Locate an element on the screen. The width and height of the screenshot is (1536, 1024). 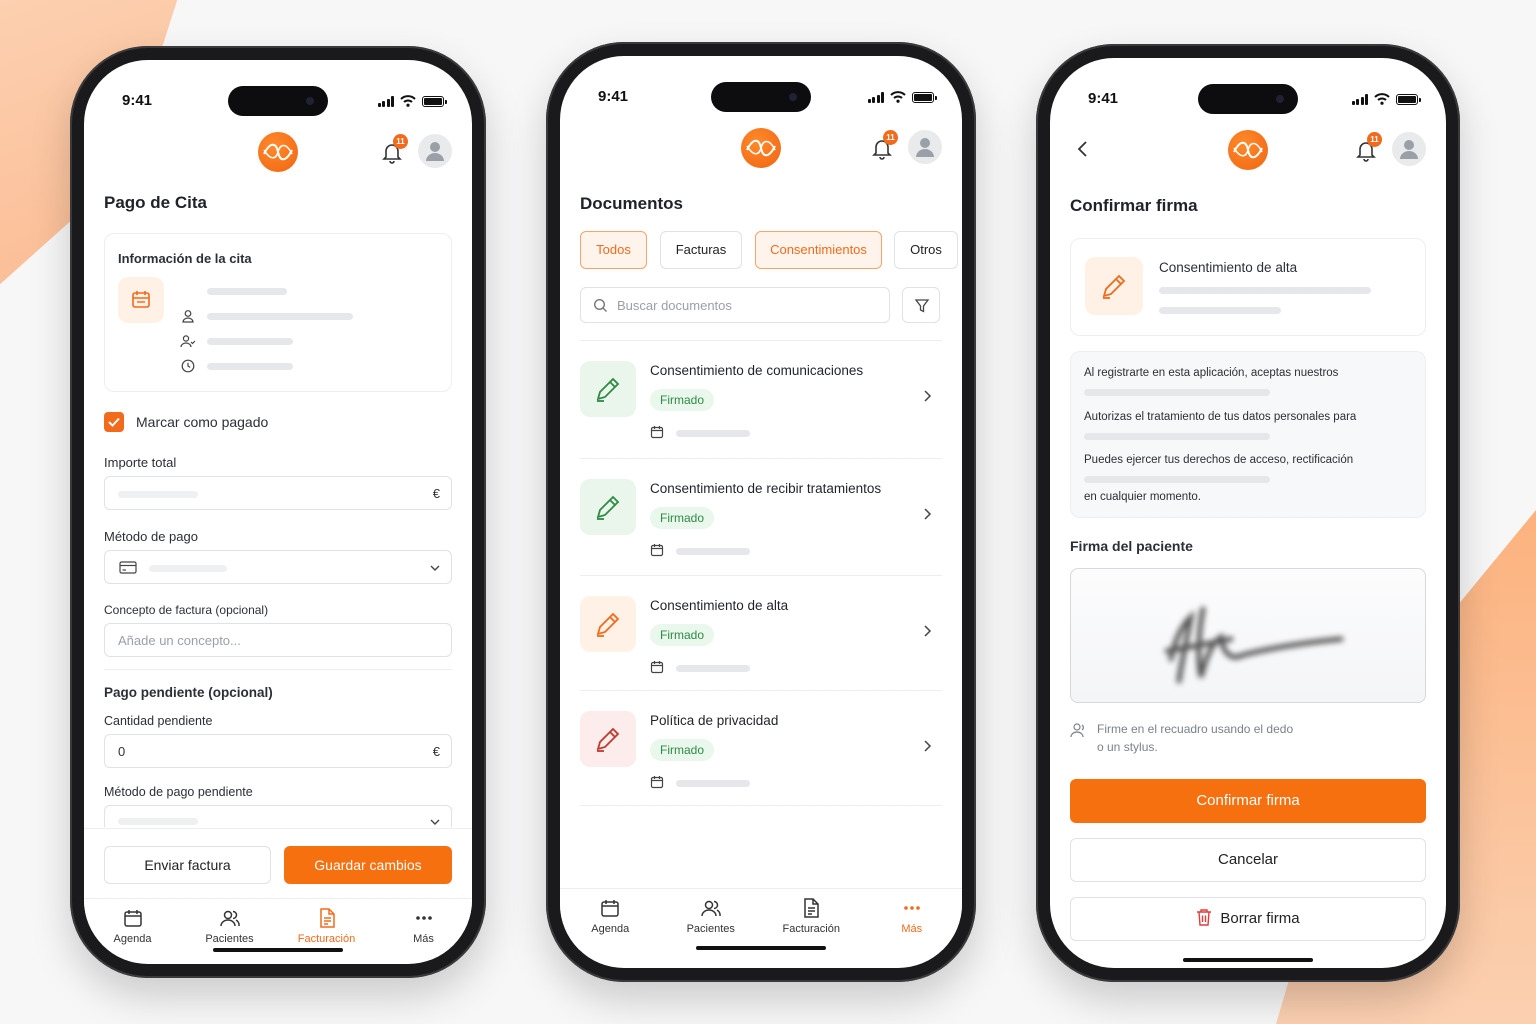
filter-icon is located at coordinates (922, 306).